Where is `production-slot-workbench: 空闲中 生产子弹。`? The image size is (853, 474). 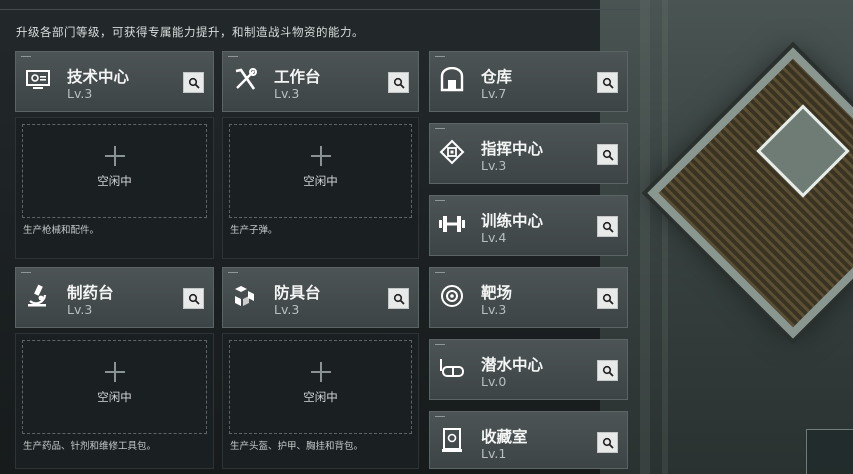
production-slot-workbench: 空闲中 生产子弹。 is located at coordinates (320, 188).